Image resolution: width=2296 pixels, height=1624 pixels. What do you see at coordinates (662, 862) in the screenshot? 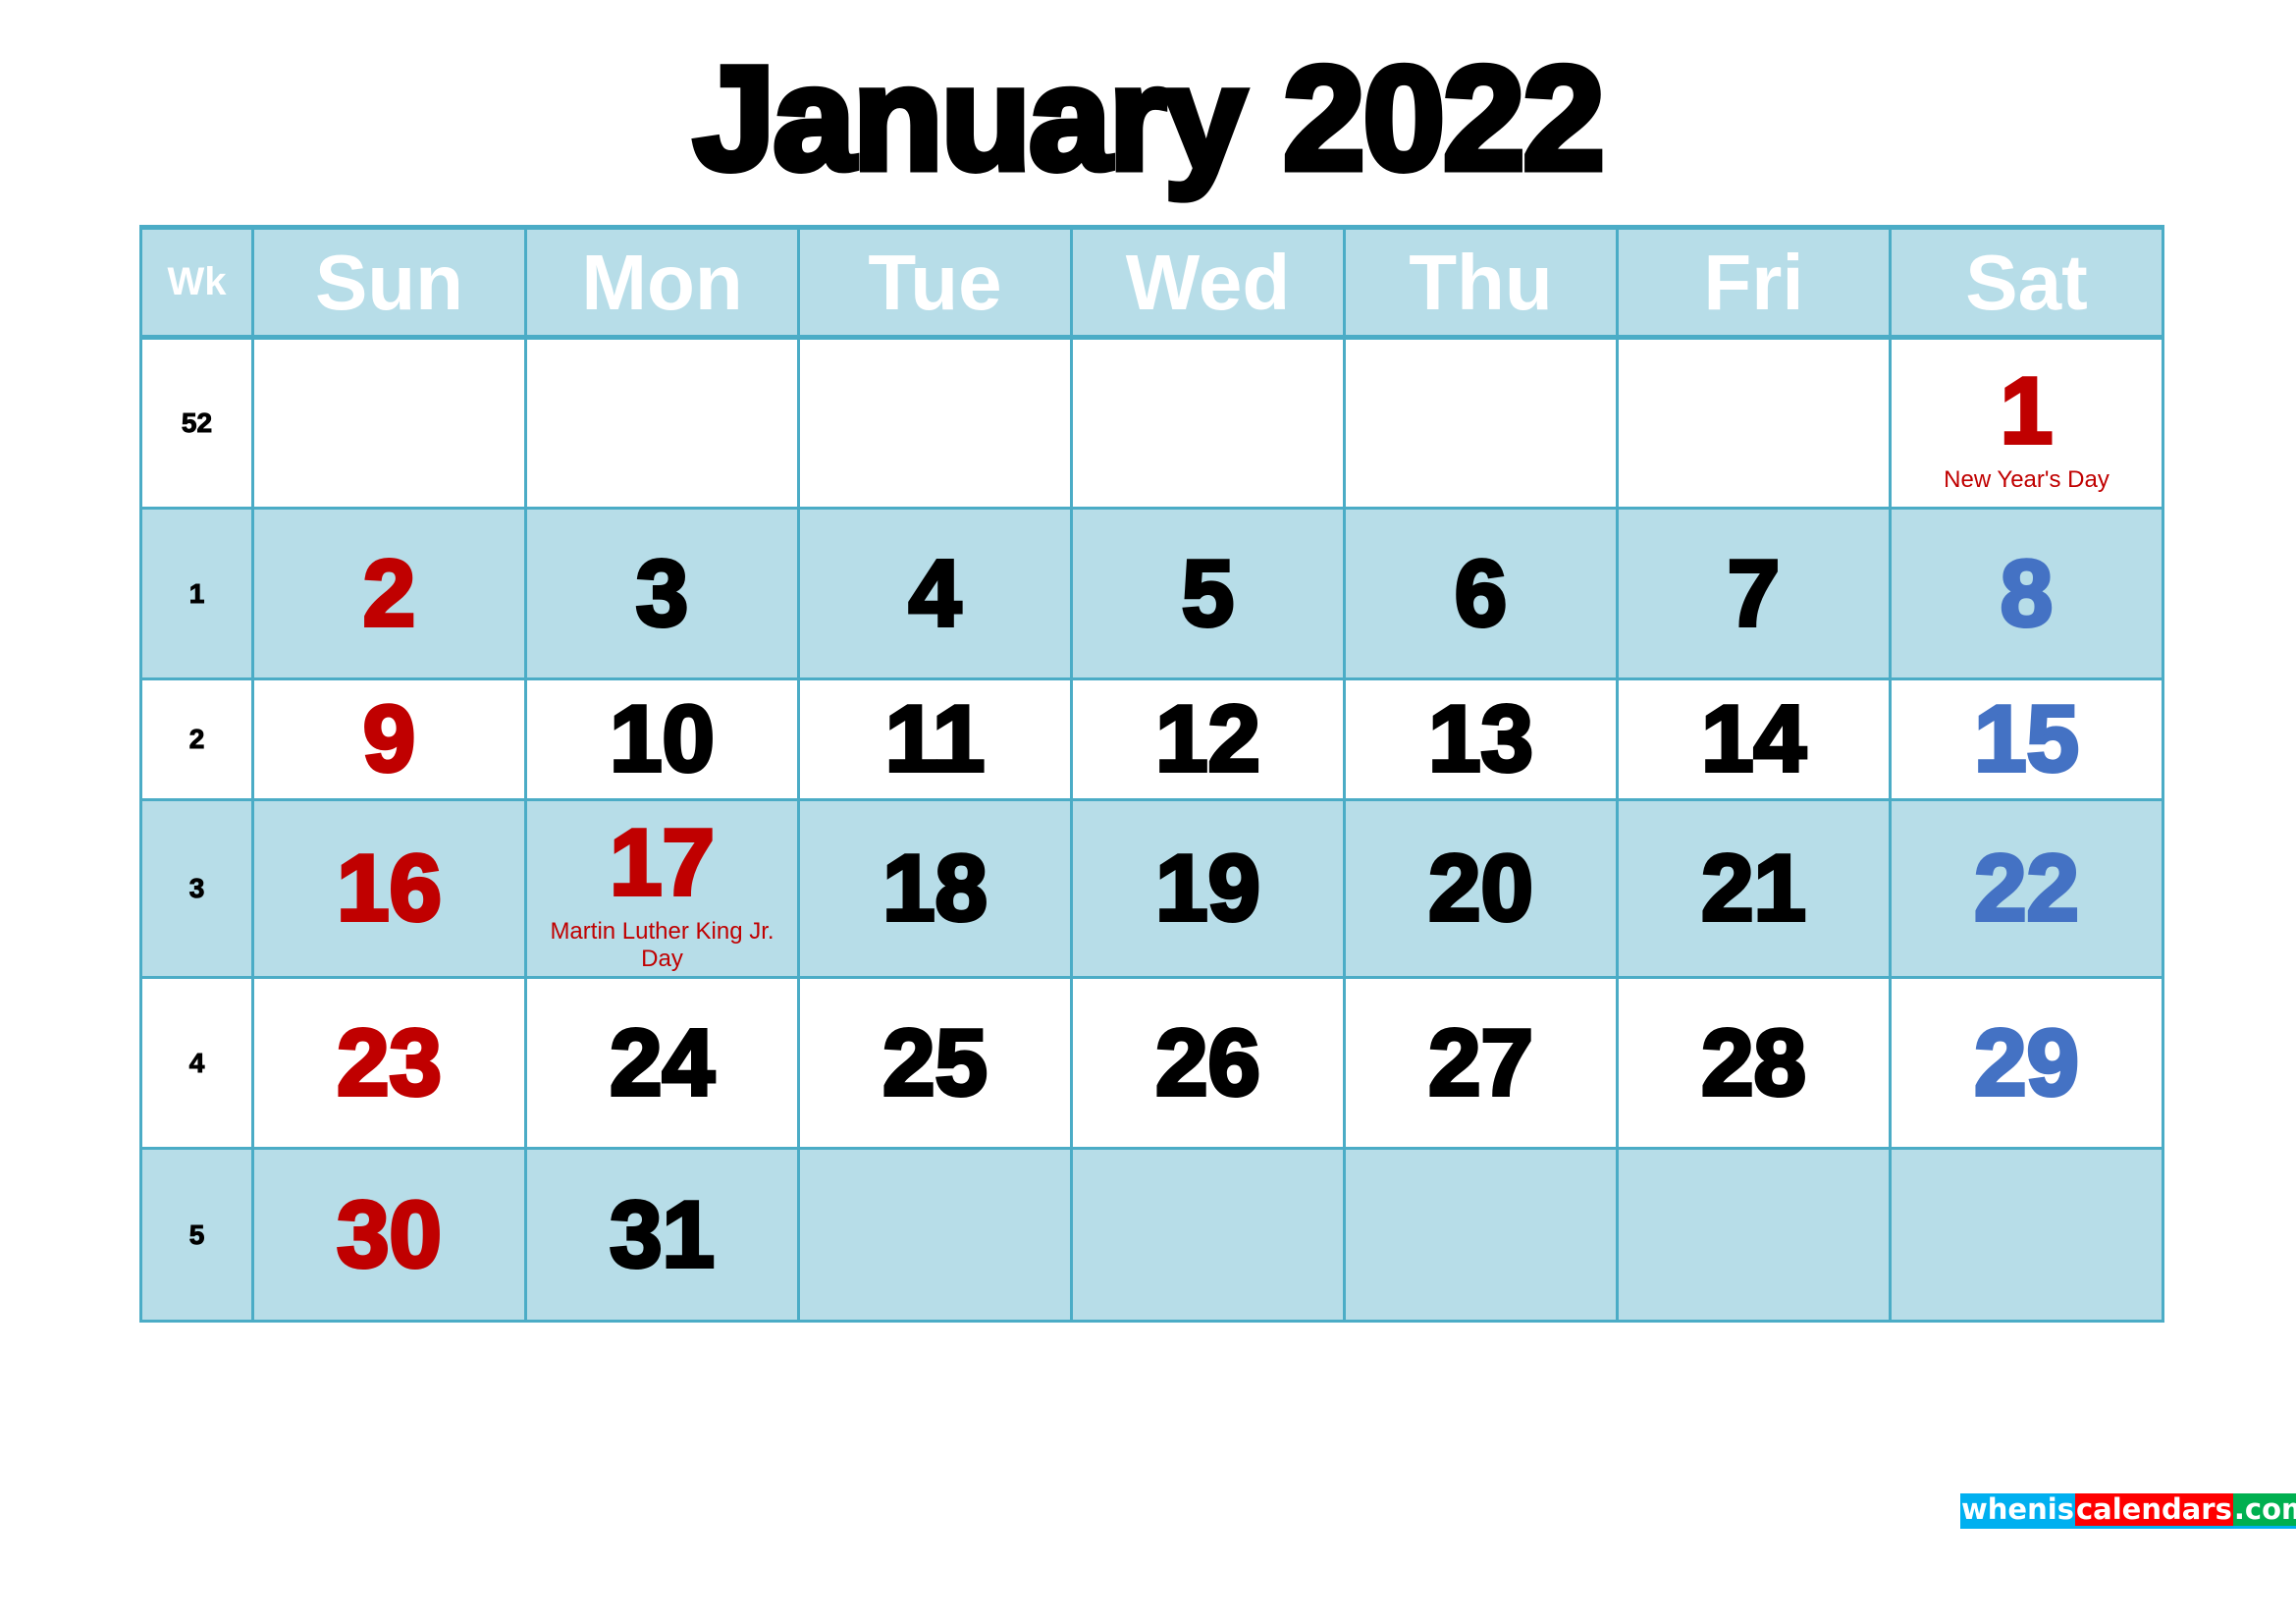
I see `day-number: 17` at bounding box center [662, 862].